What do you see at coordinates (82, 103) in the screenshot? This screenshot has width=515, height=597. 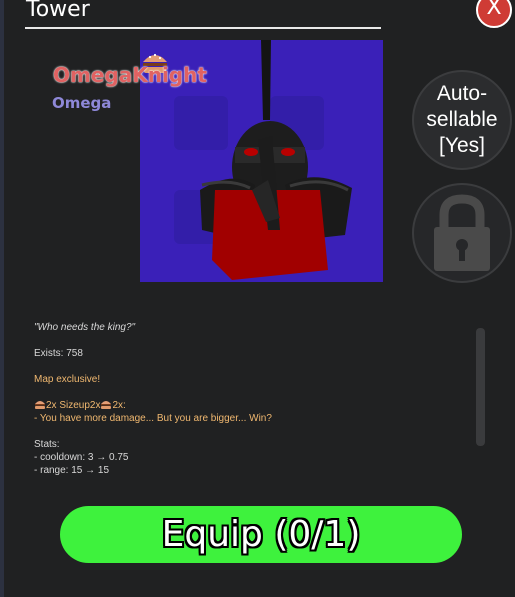 I see `tower-subtitle: Omega` at bounding box center [82, 103].